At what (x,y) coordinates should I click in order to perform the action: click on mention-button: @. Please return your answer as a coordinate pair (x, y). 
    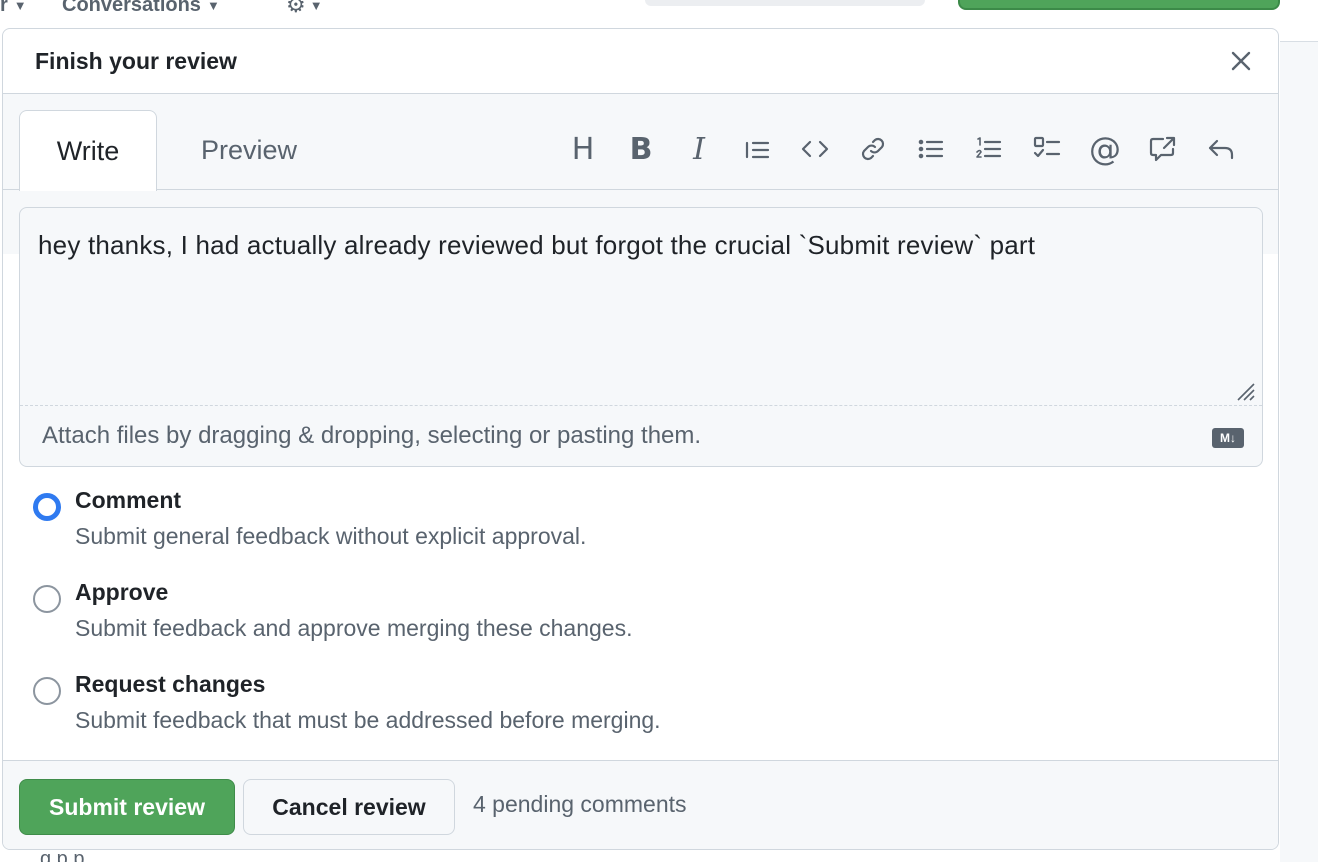
    Looking at the image, I should click on (1105, 149).